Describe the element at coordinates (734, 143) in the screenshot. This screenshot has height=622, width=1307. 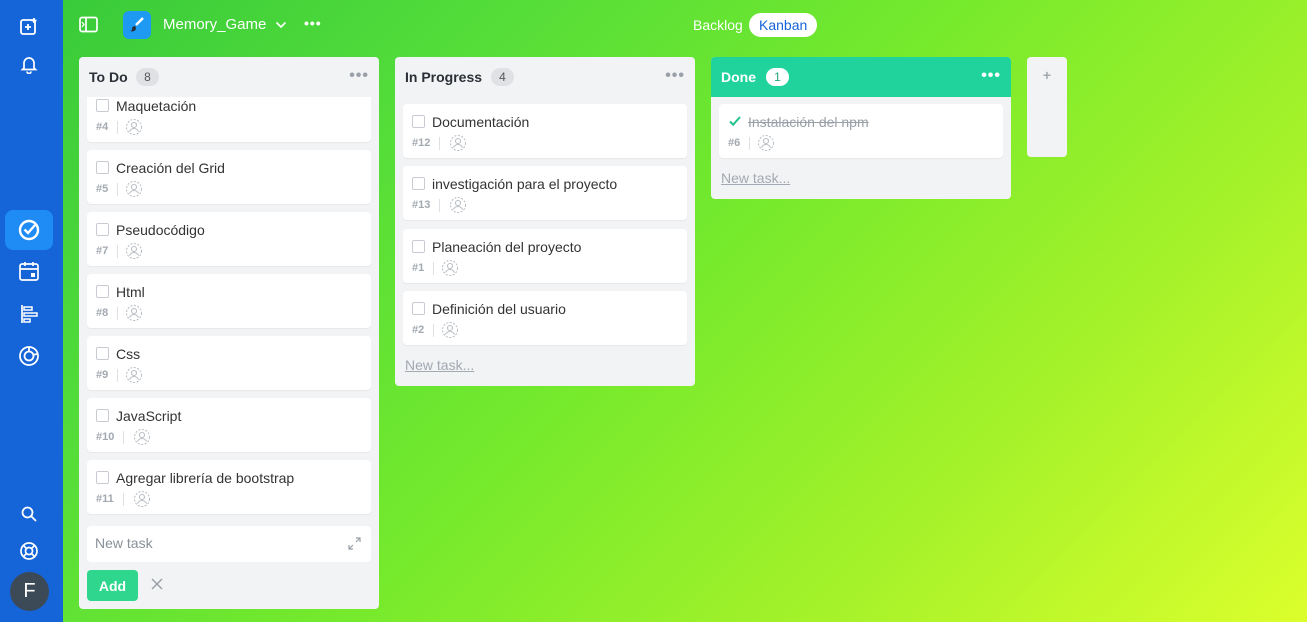
I see `task-id: #6` at that location.